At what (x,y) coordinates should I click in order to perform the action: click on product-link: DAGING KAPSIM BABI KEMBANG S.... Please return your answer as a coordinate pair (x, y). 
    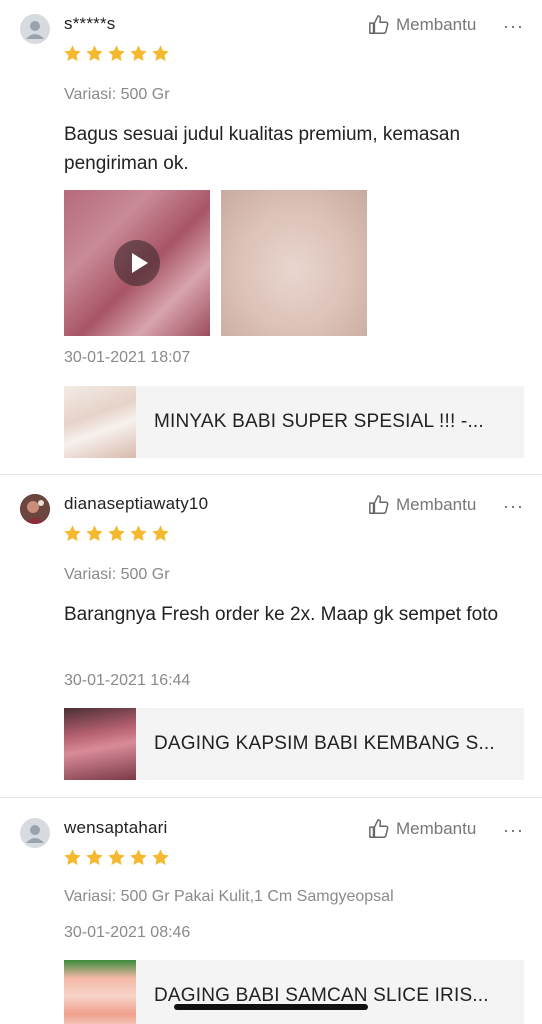
    Looking at the image, I should click on (294, 744).